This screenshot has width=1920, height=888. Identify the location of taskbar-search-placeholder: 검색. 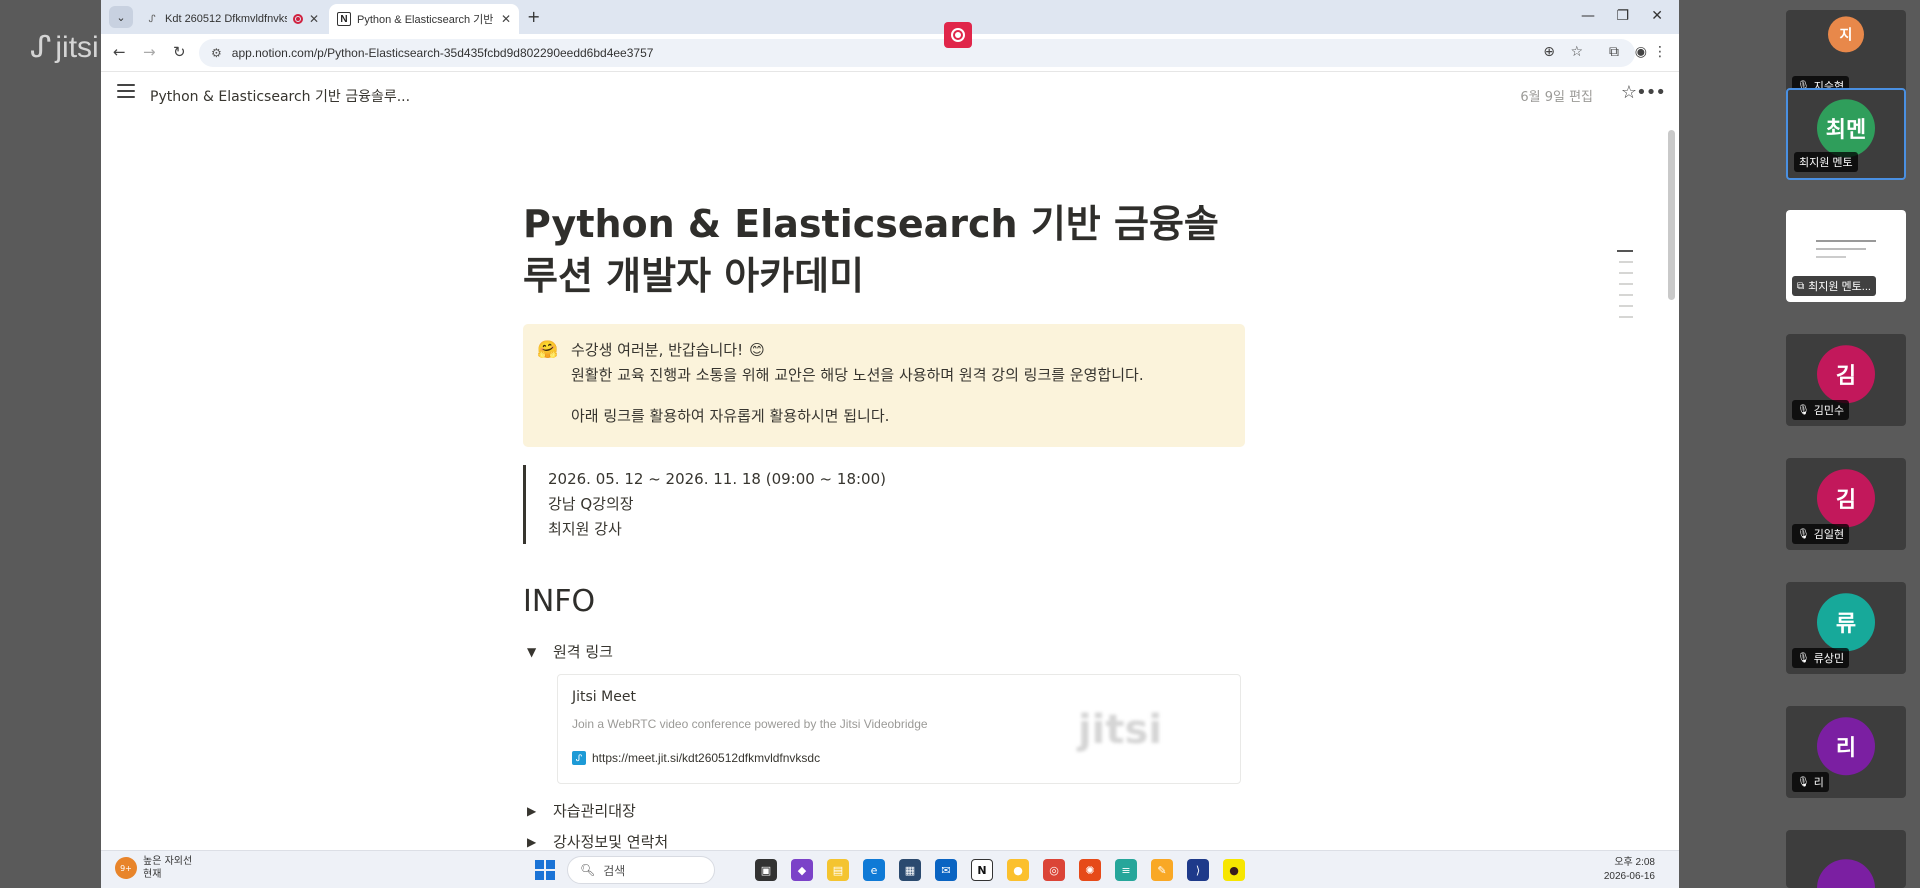
(614, 870).